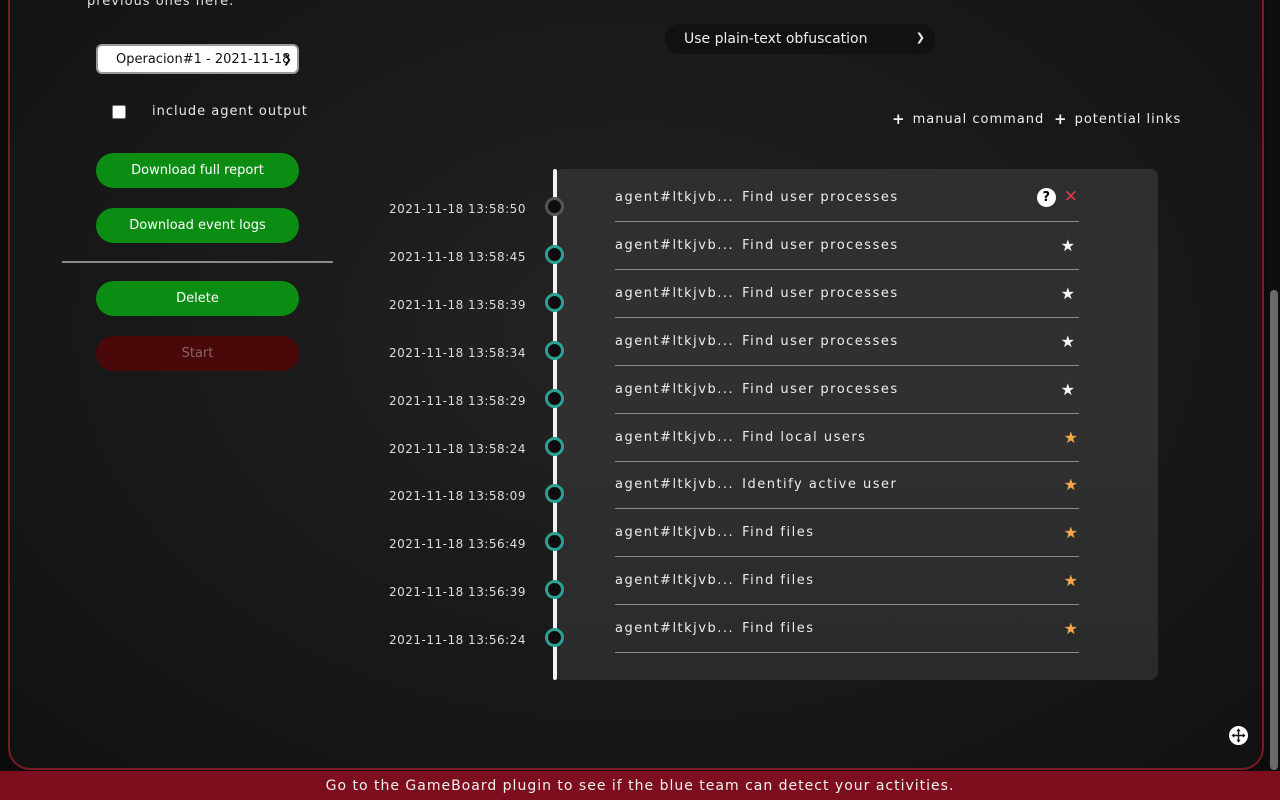 This screenshot has height=800, width=1280. Describe the element at coordinates (978, 119) in the screenshot. I see `manual-command-label: manual command` at that location.